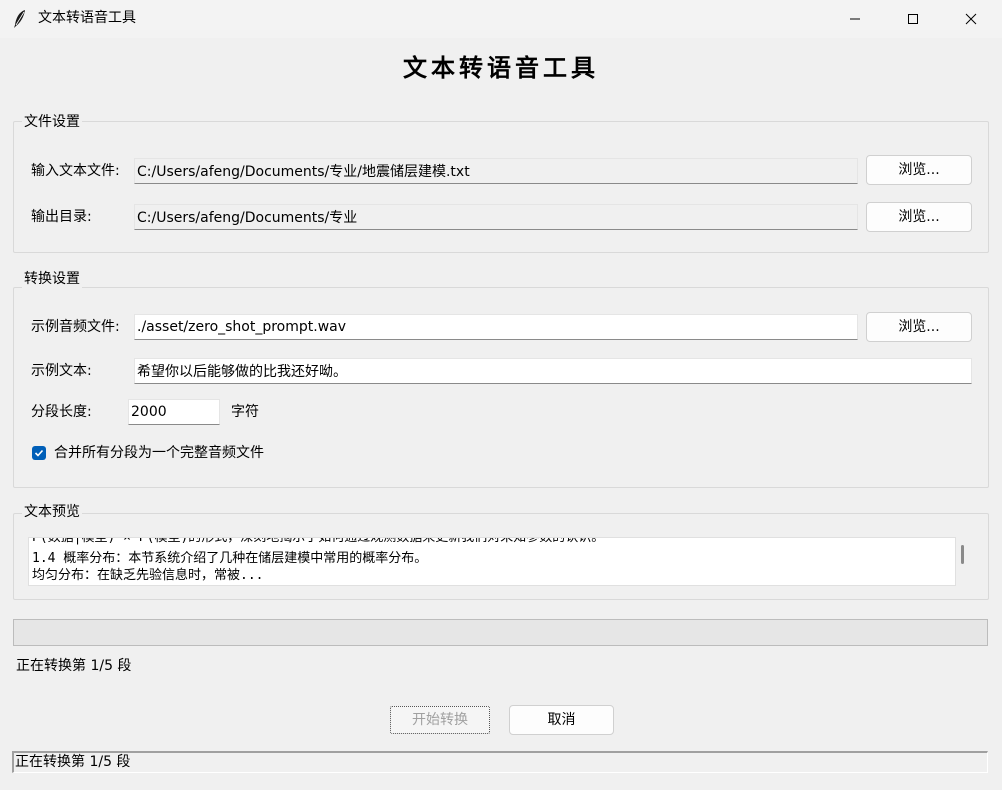  What do you see at coordinates (440, 720) in the screenshot?
I see `start-convert-button: 开始转换` at bounding box center [440, 720].